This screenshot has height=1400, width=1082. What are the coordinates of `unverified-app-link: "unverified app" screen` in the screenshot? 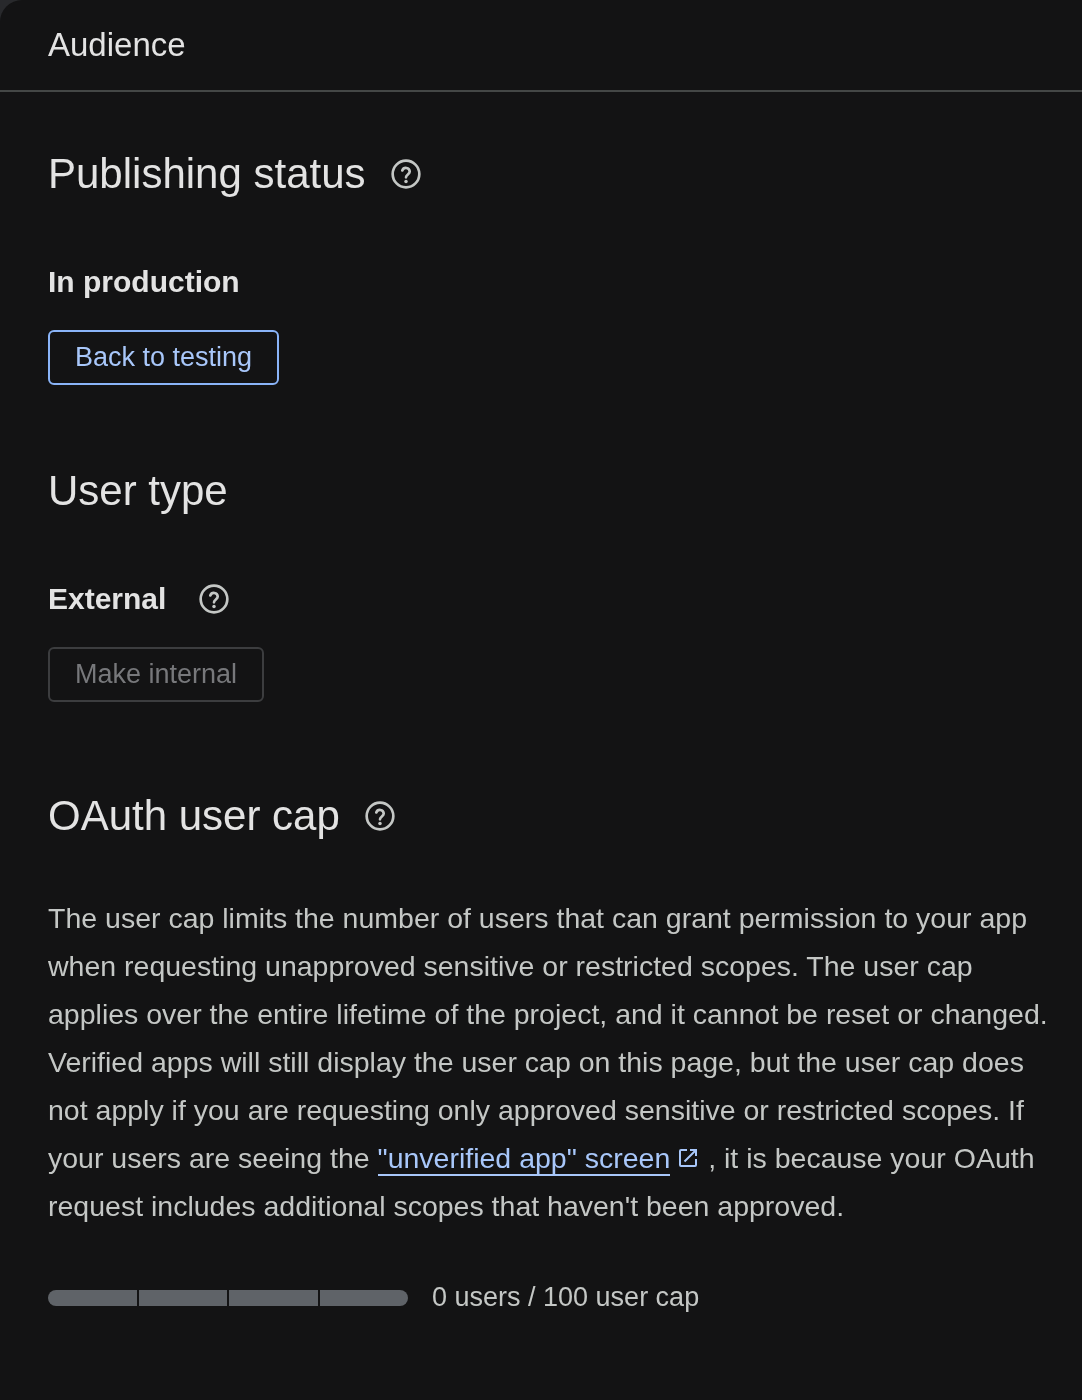 It's located at (539, 1158).